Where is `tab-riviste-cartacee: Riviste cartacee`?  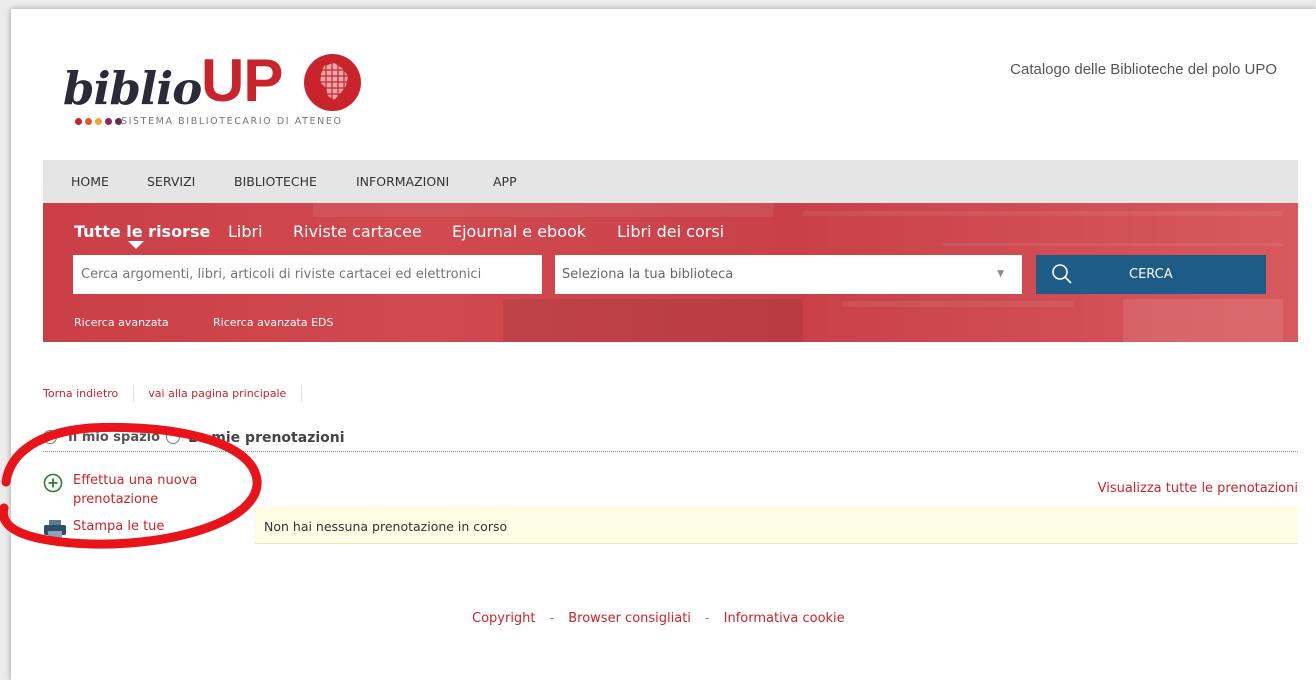
tab-riviste-cartacee: Riviste cartacee is located at coordinates (357, 231).